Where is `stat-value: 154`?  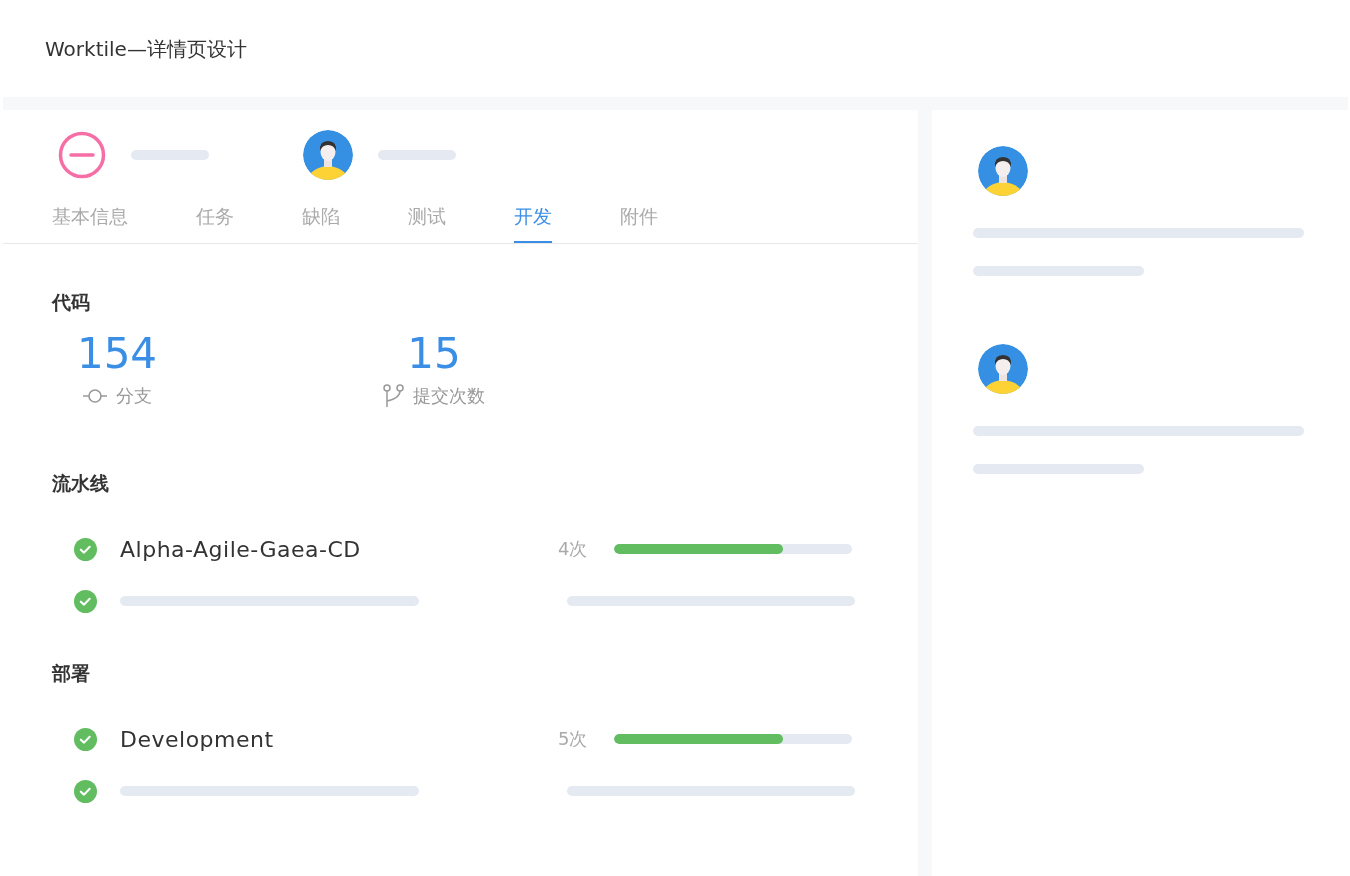
stat-value: 154 is located at coordinates (117, 354).